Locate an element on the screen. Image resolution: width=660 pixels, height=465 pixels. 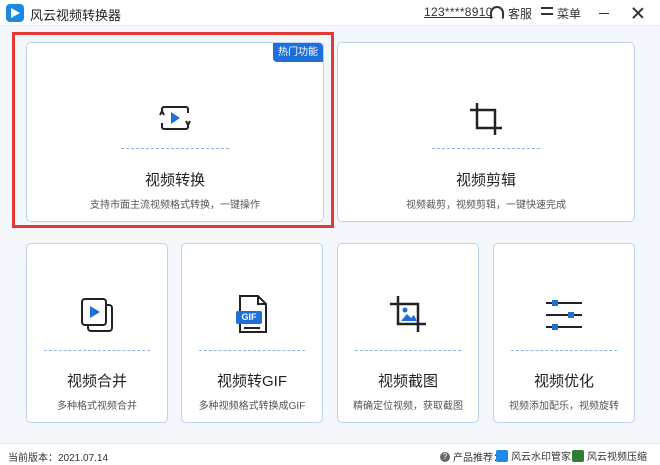
account-link: 123****8910 is located at coordinates (458, 12).